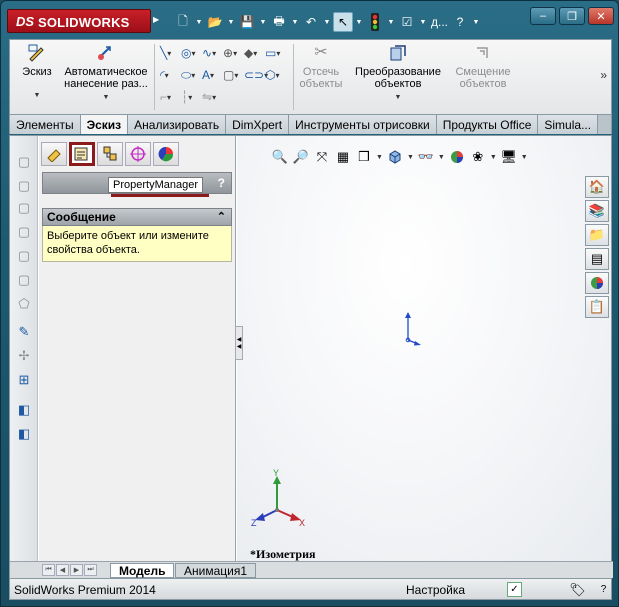 This screenshot has height=607, width=619. What do you see at coordinates (231, 75) in the screenshot?
I see `plane-icon: ▢ ▾` at bounding box center [231, 75].